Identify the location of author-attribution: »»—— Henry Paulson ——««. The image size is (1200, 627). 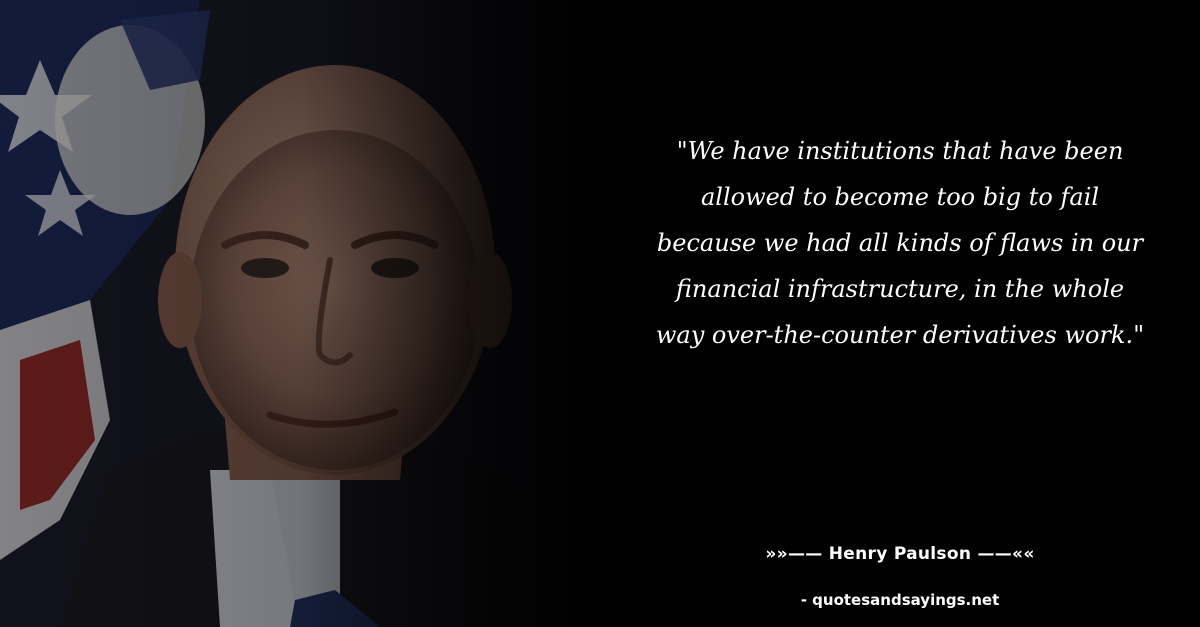
(900, 554).